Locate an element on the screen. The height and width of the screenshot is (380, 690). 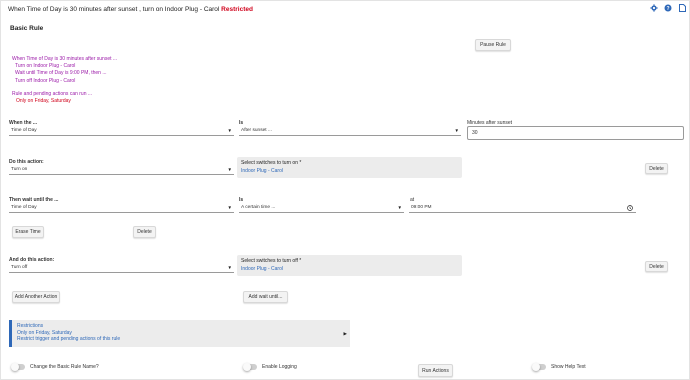
wait-is-select: A certain time ... ▼ is located at coordinates (321, 208).